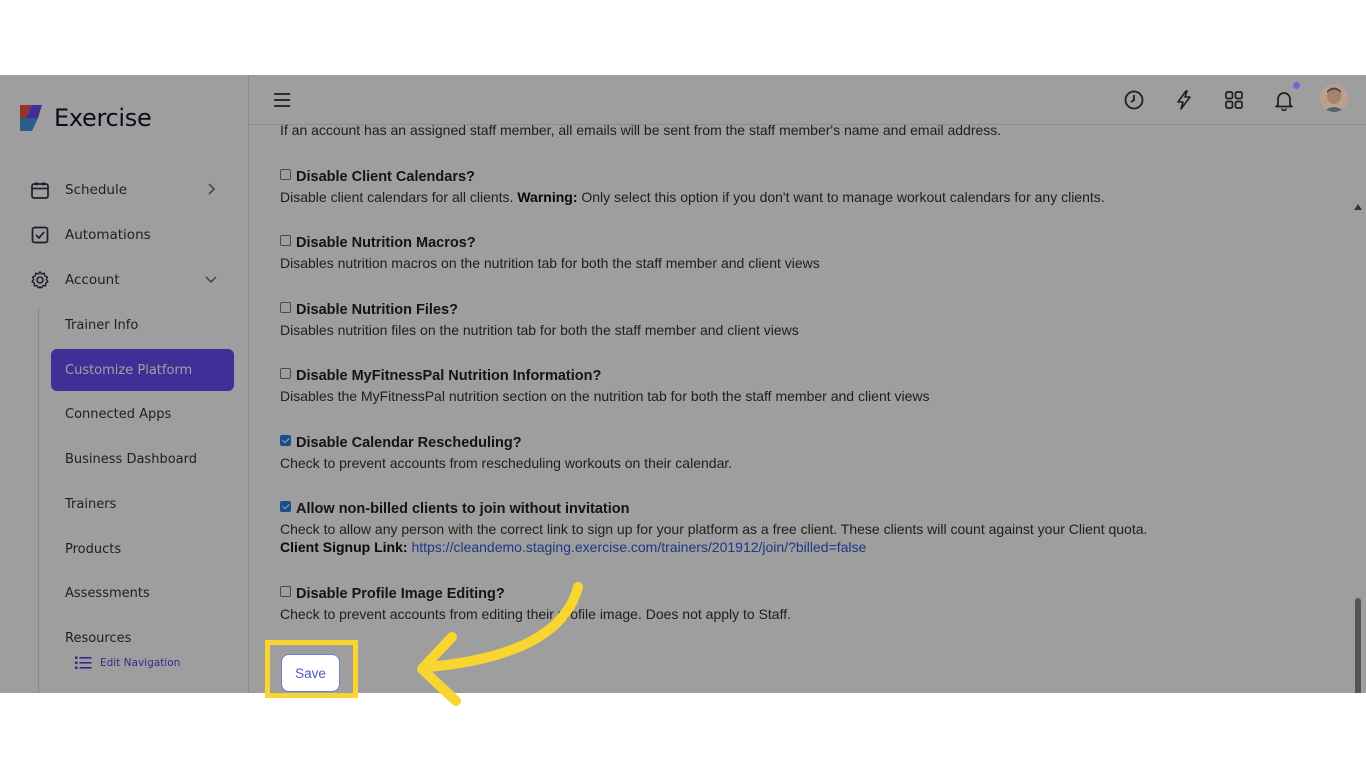 Image resolution: width=1366 pixels, height=768 pixels. Describe the element at coordinates (124, 280) in the screenshot. I see `sidebar-item-account: Account` at that location.